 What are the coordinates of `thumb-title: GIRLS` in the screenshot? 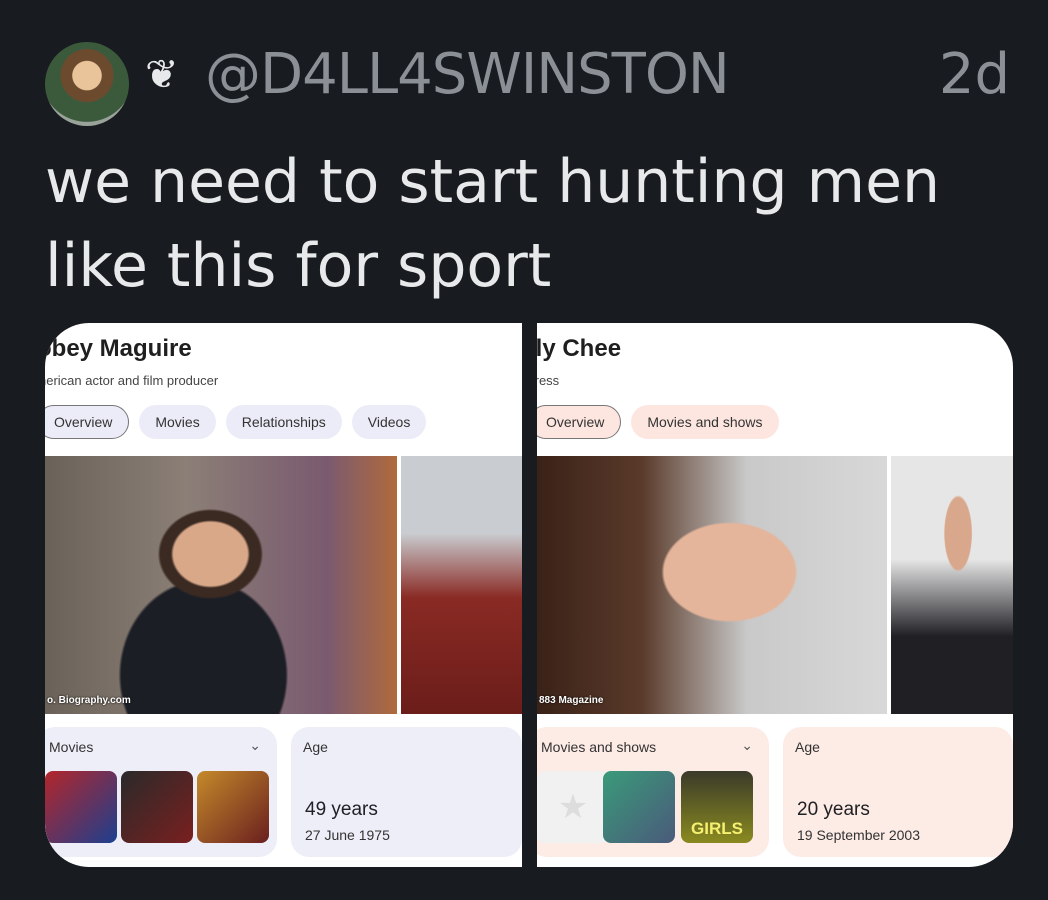 It's located at (717, 828).